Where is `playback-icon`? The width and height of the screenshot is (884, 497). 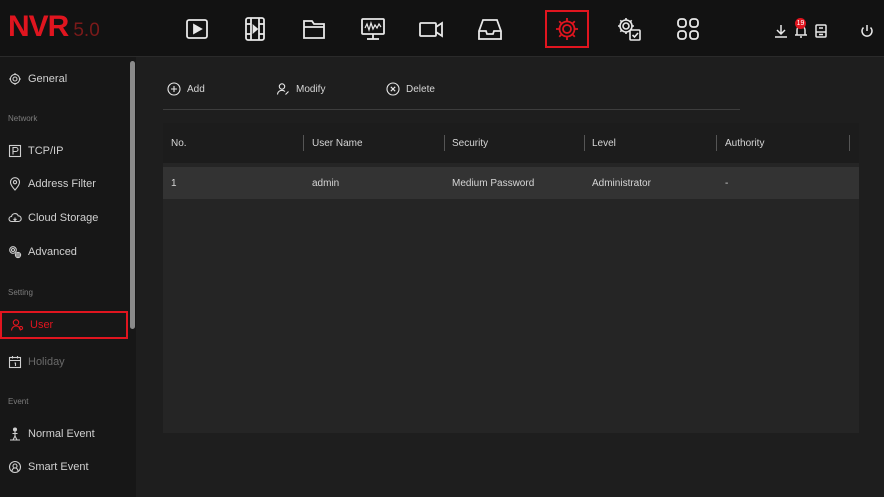
playback-icon is located at coordinates (197, 29).